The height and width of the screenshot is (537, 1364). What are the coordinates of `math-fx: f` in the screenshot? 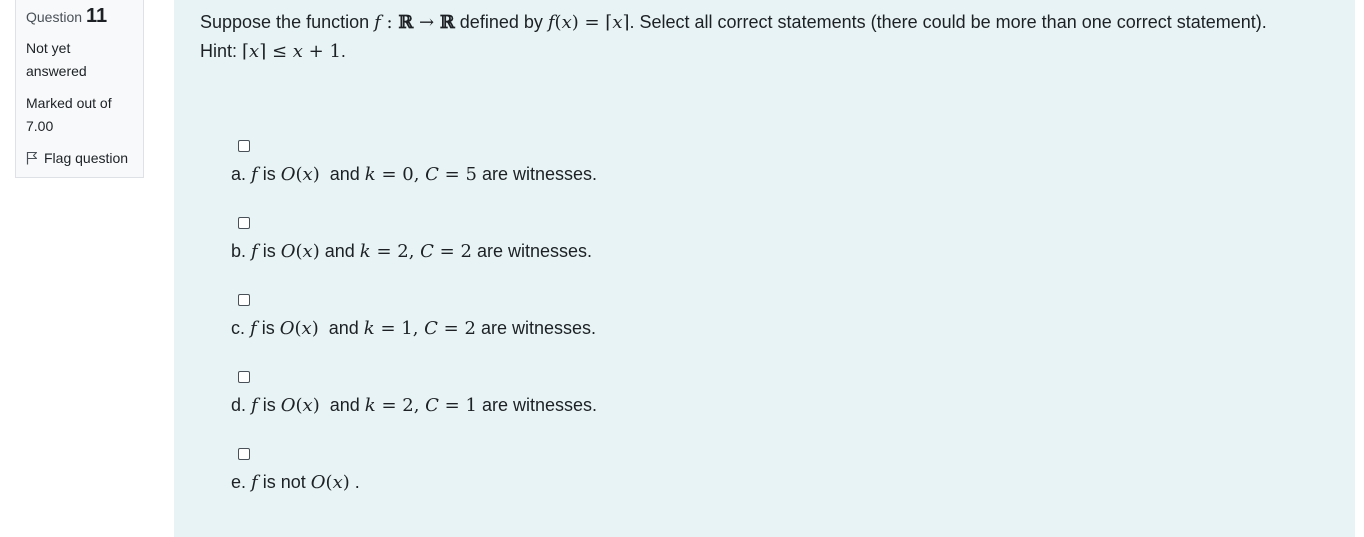 It's located at (551, 22).